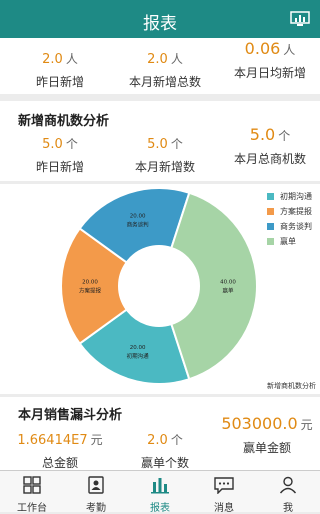 The height and width of the screenshot is (514, 320). What do you see at coordinates (165, 70) in the screenshot?
I see `stat-month-new-users: 2.0 人 本月新增总数` at bounding box center [165, 70].